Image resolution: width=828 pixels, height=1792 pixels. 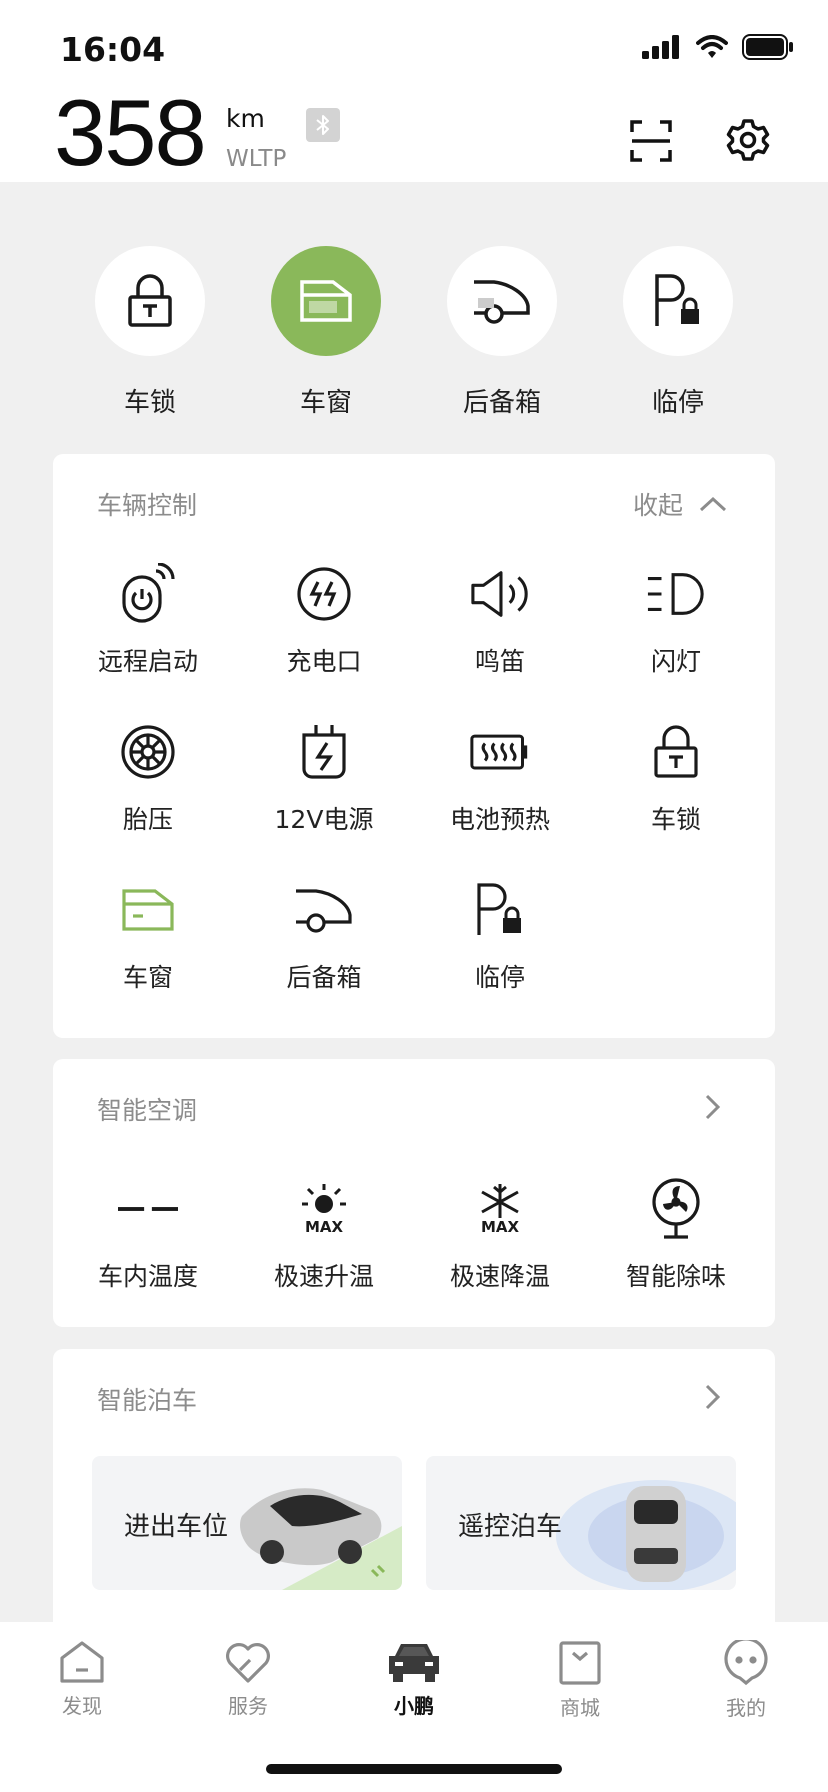 I want to click on collapse-label: 收起, so click(x=657, y=505).